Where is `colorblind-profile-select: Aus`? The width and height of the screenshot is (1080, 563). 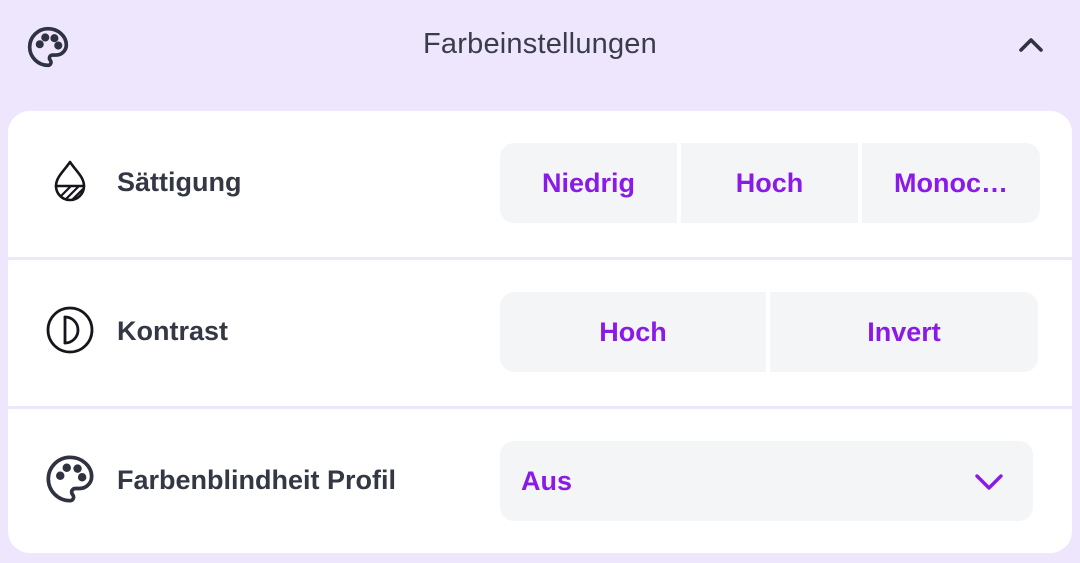
colorblind-profile-select: Aus is located at coordinates (766, 481).